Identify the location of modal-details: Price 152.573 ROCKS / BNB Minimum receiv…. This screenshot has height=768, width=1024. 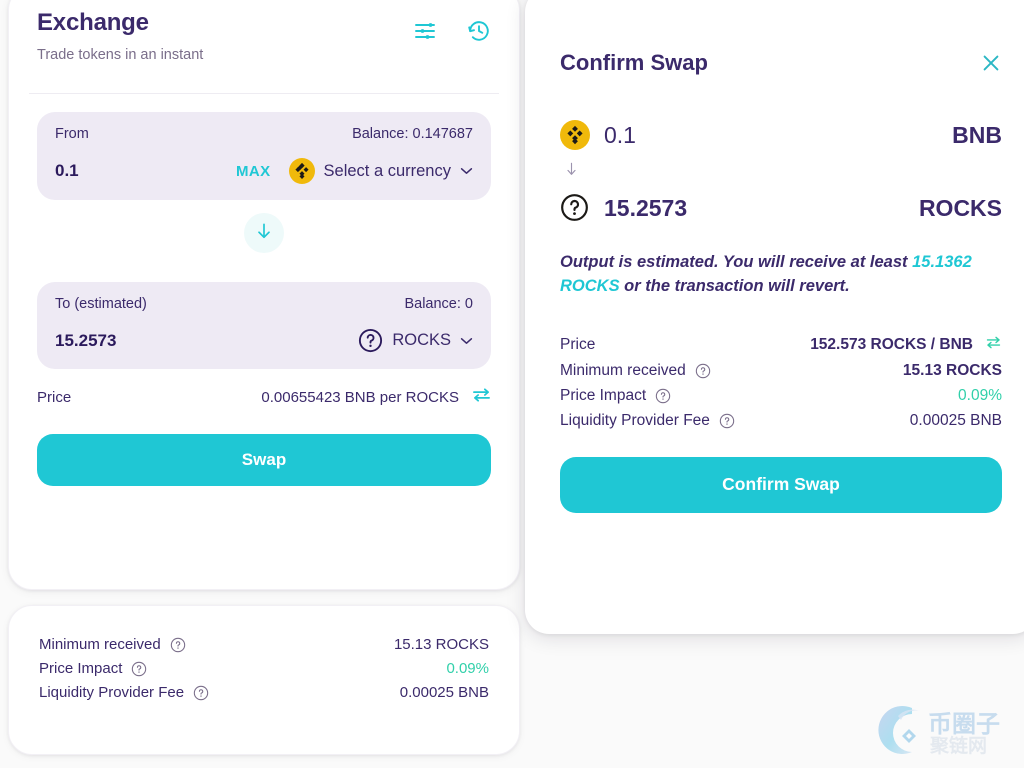
(774, 364).